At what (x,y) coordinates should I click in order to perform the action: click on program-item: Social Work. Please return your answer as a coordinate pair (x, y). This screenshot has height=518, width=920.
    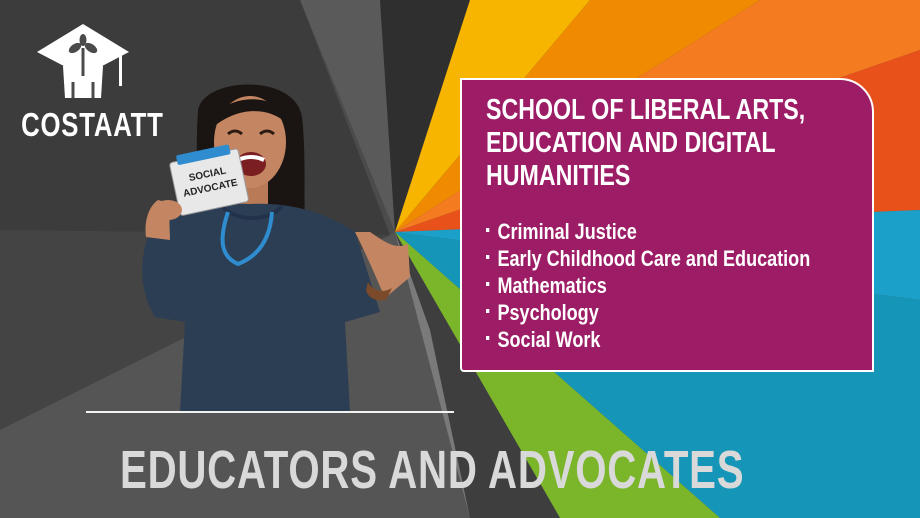
    Looking at the image, I should click on (648, 339).